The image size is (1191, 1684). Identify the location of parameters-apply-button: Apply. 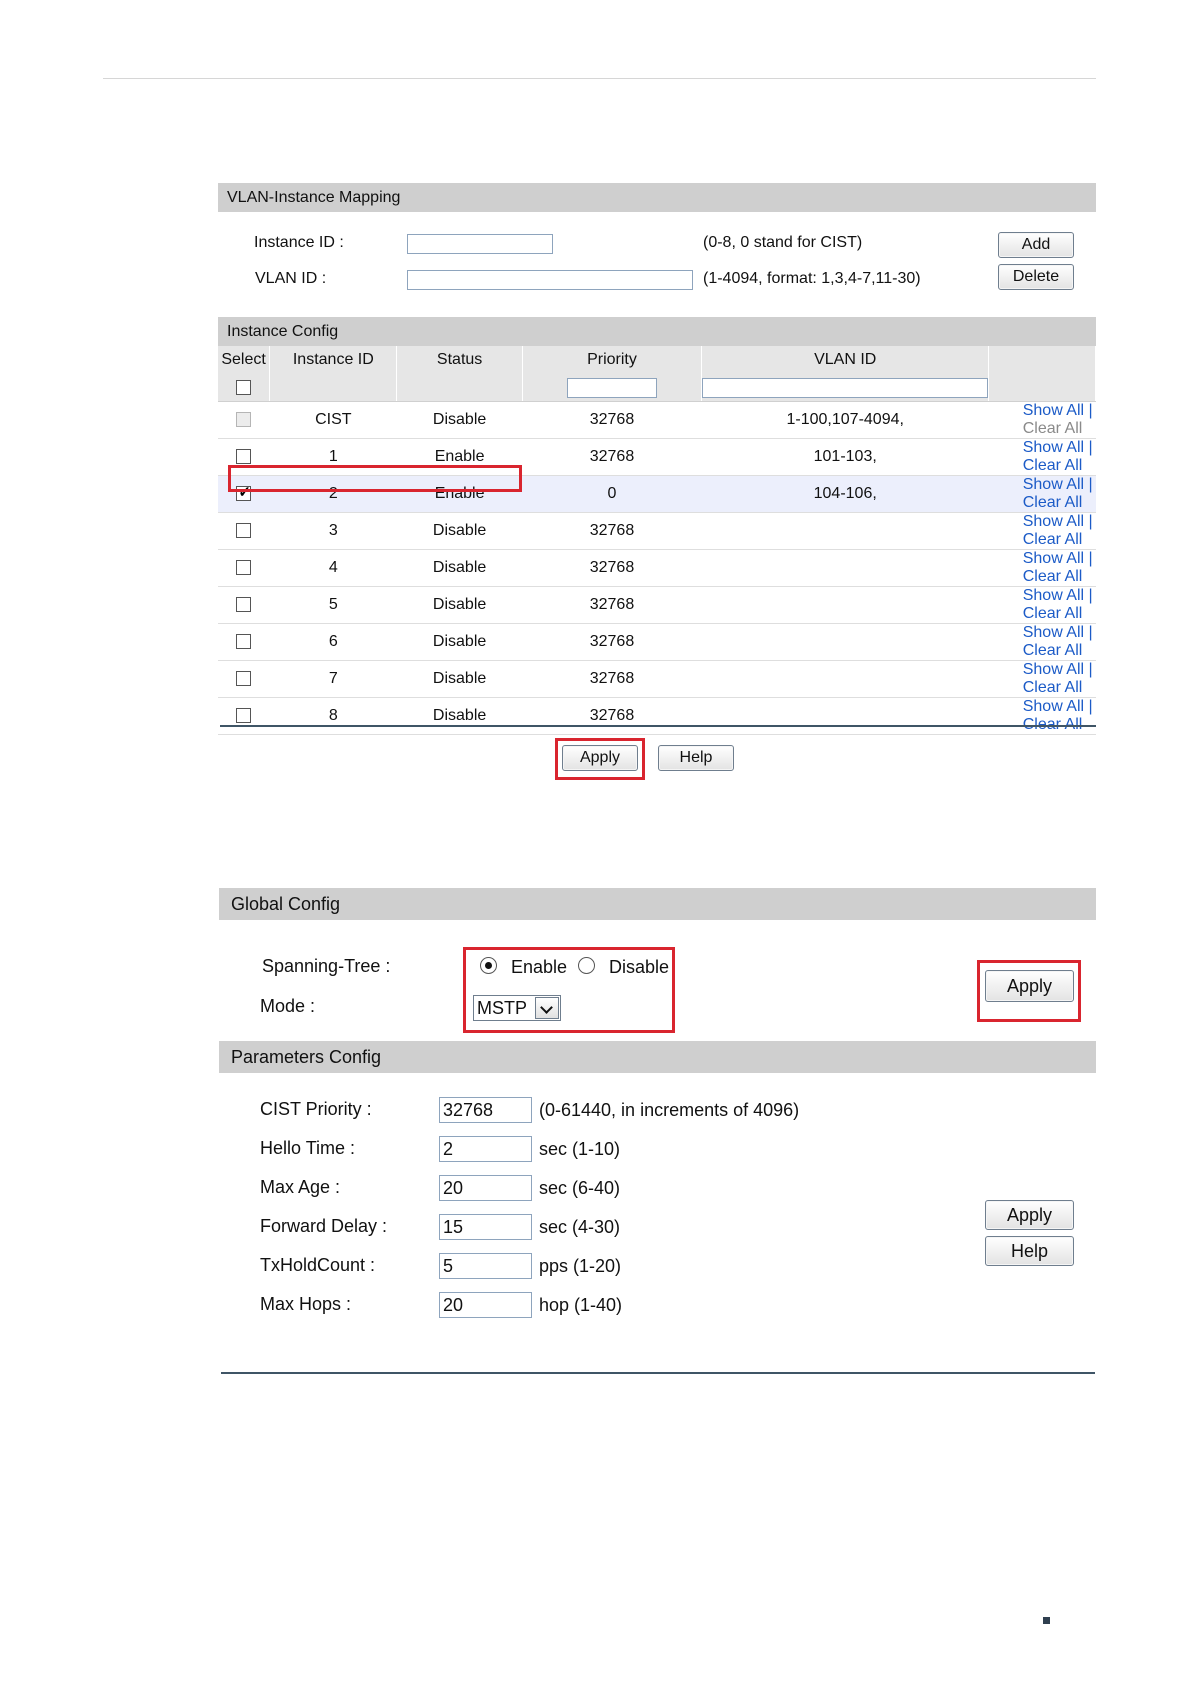
(1029, 1215).